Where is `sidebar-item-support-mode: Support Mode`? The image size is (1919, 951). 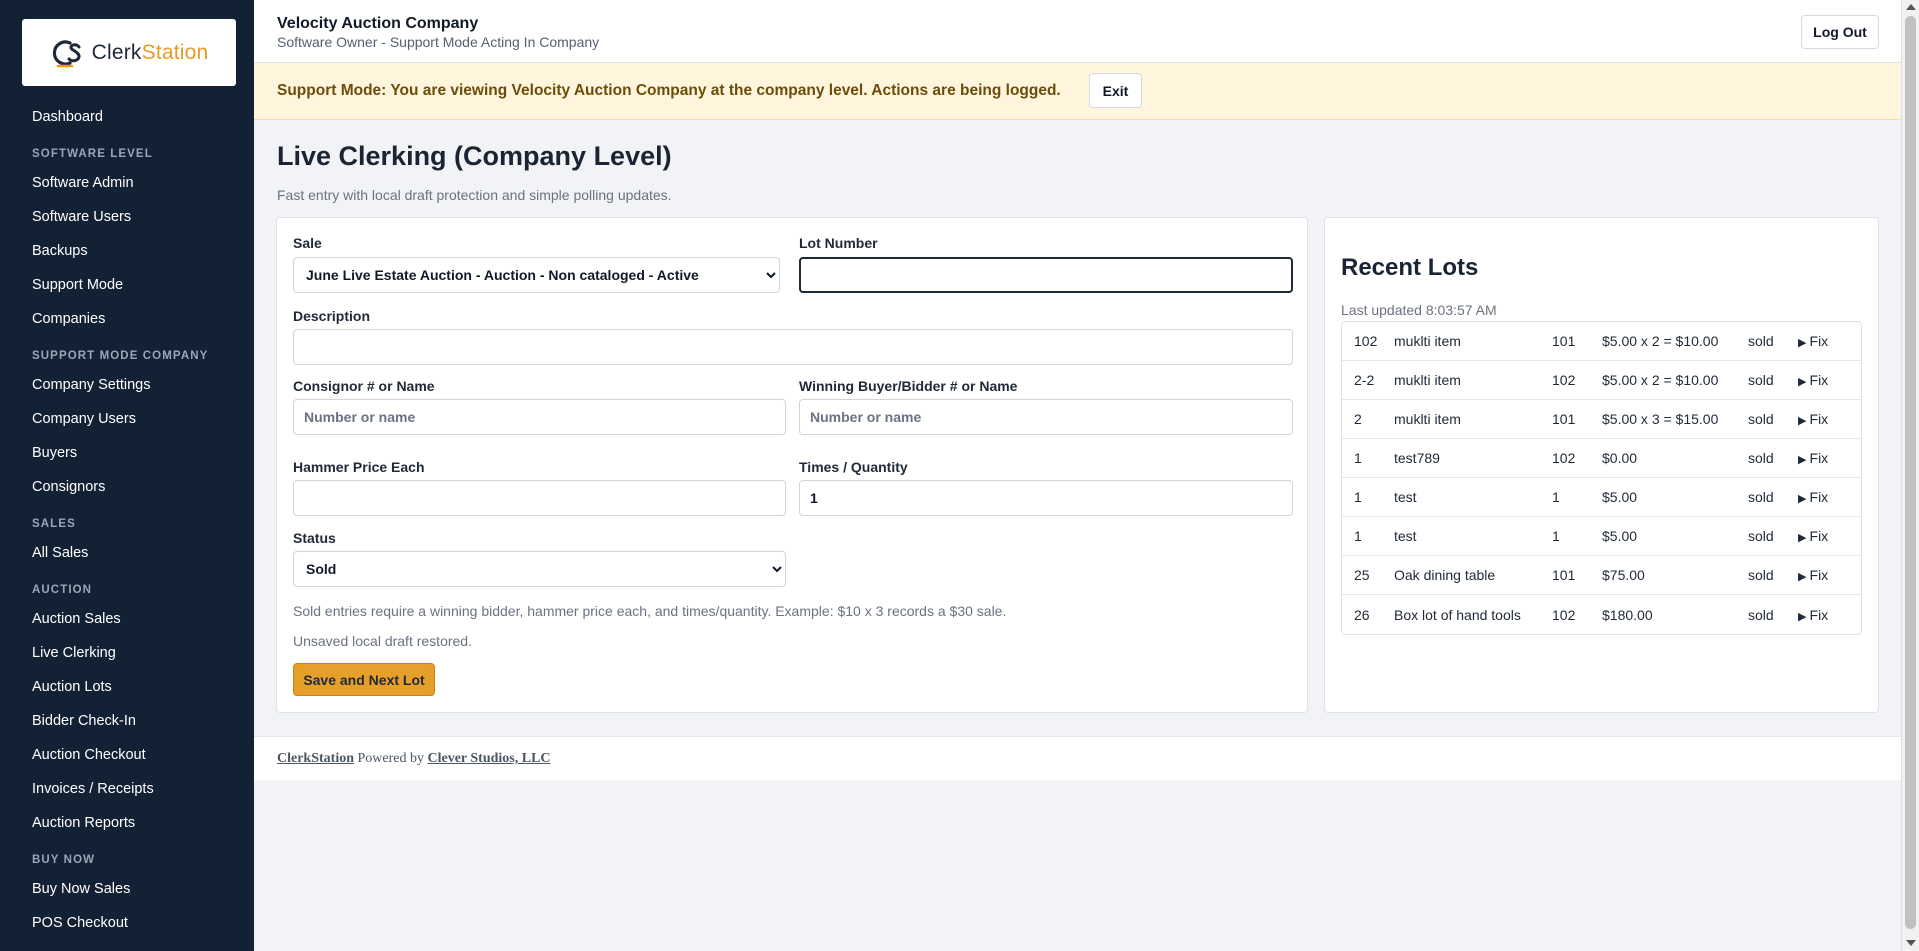 sidebar-item-support-mode: Support Mode is located at coordinates (127, 285).